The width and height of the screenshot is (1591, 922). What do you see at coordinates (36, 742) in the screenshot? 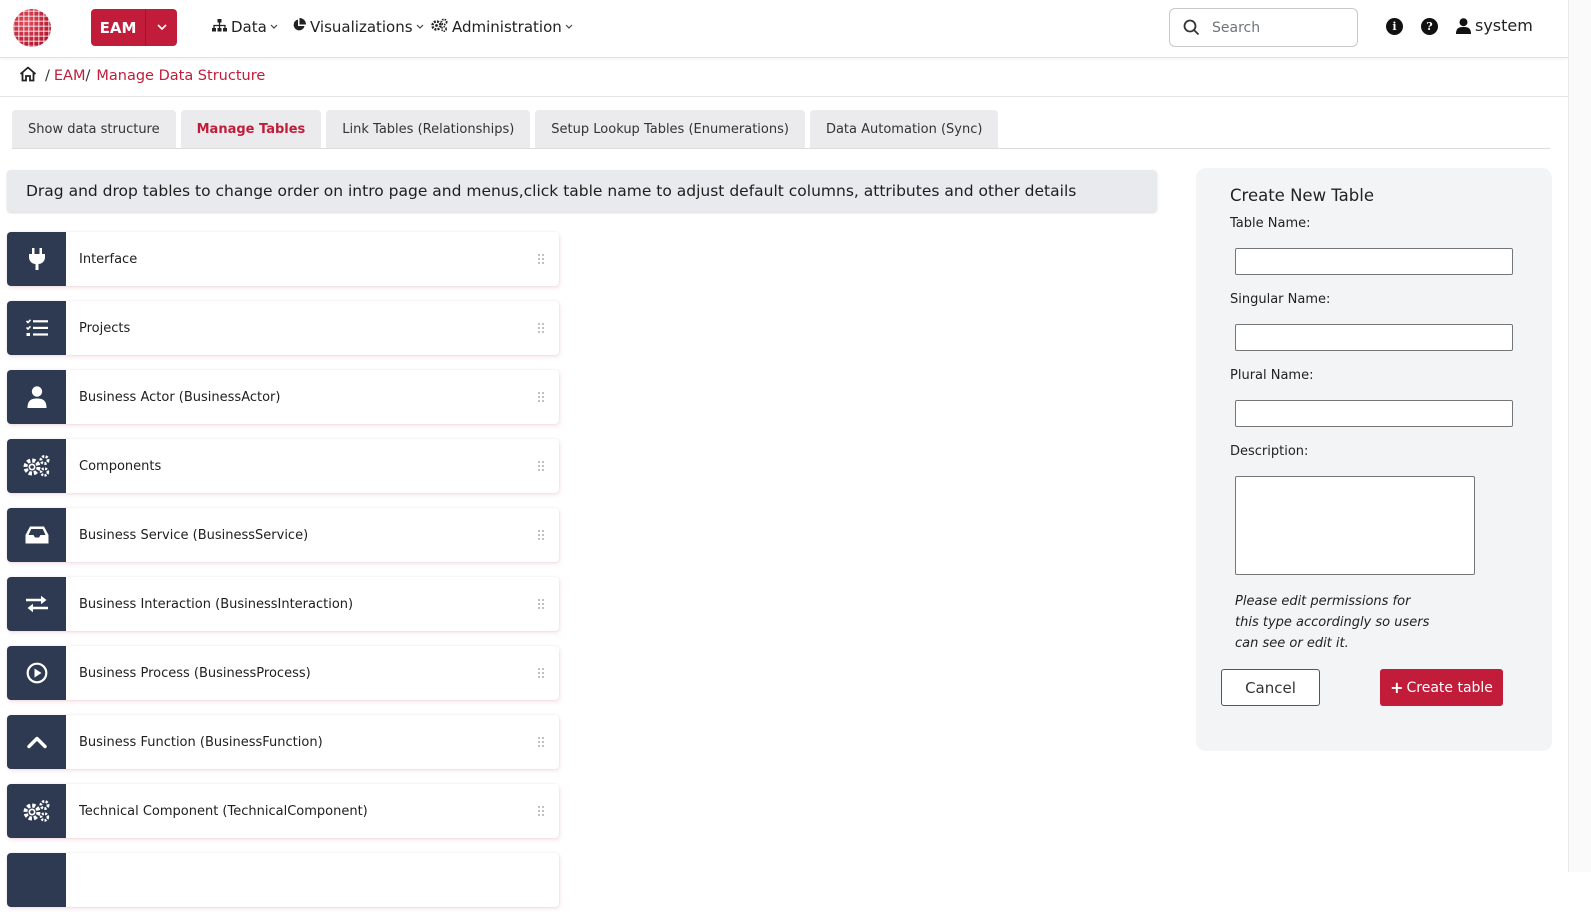
I see `chevron-up-icon` at bounding box center [36, 742].